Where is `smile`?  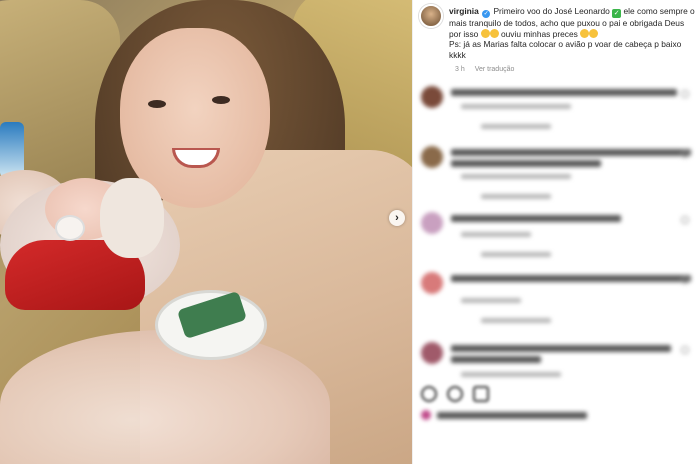 smile is located at coordinates (196, 158).